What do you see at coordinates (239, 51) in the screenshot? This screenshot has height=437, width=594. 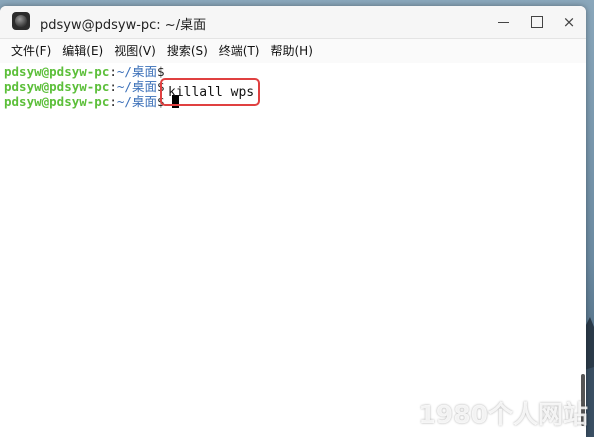 I see `menu-terminal: 终端(T)` at bounding box center [239, 51].